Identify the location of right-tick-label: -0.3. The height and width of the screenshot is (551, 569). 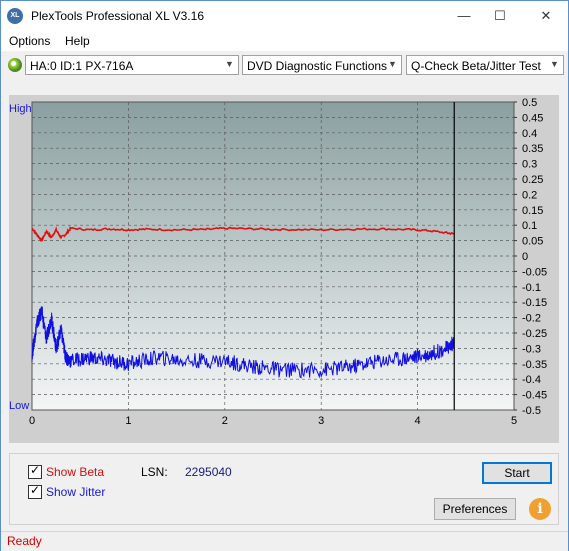
(531, 349).